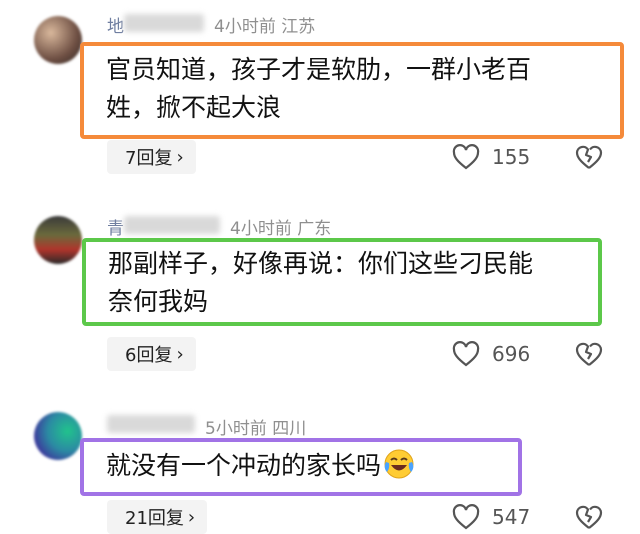 This screenshot has width=640, height=534. Describe the element at coordinates (511, 157) in the screenshot. I see `like-count: 155` at that location.